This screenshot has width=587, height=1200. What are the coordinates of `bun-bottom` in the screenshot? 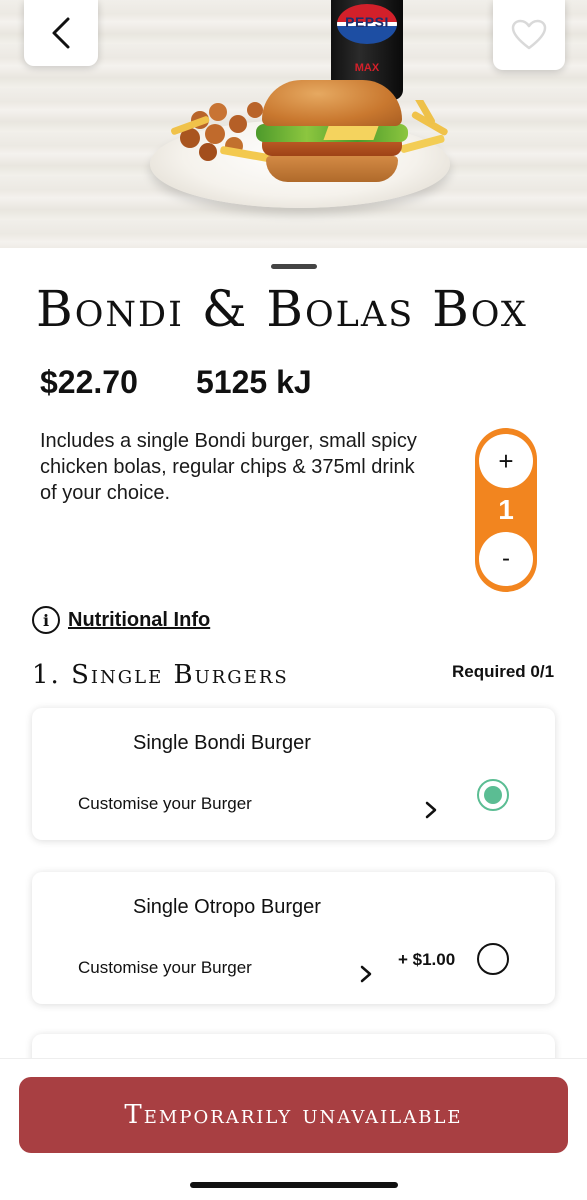 It's located at (332, 169).